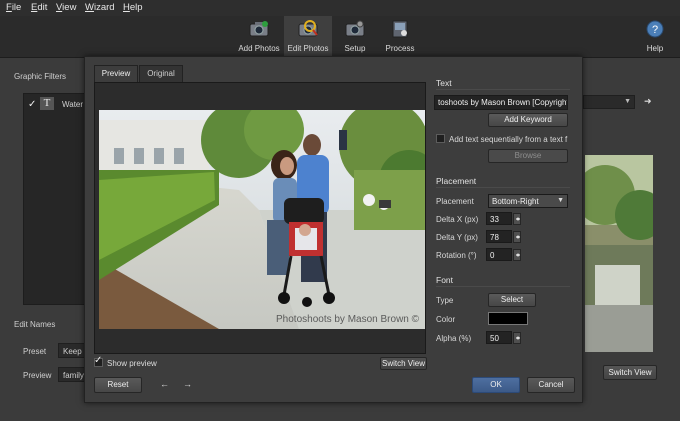  What do you see at coordinates (619, 253) in the screenshot?
I see `background-preview-image` at bounding box center [619, 253].